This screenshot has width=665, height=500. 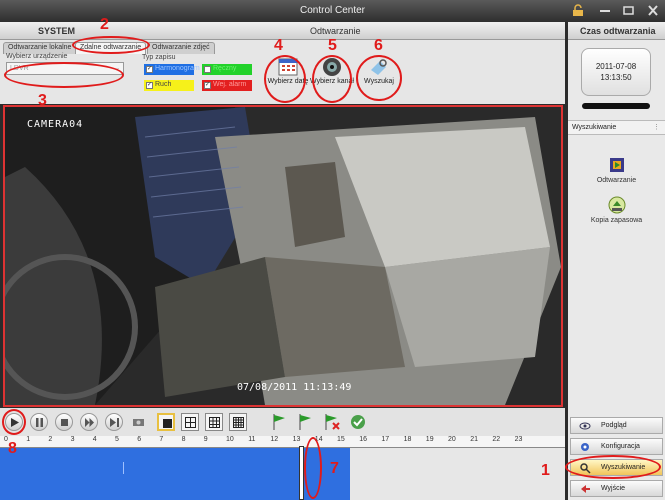 What do you see at coordinates (94, 439) in the screenshot?
I see `timeline-hour-label: 4` at bounding box center [94, 439].